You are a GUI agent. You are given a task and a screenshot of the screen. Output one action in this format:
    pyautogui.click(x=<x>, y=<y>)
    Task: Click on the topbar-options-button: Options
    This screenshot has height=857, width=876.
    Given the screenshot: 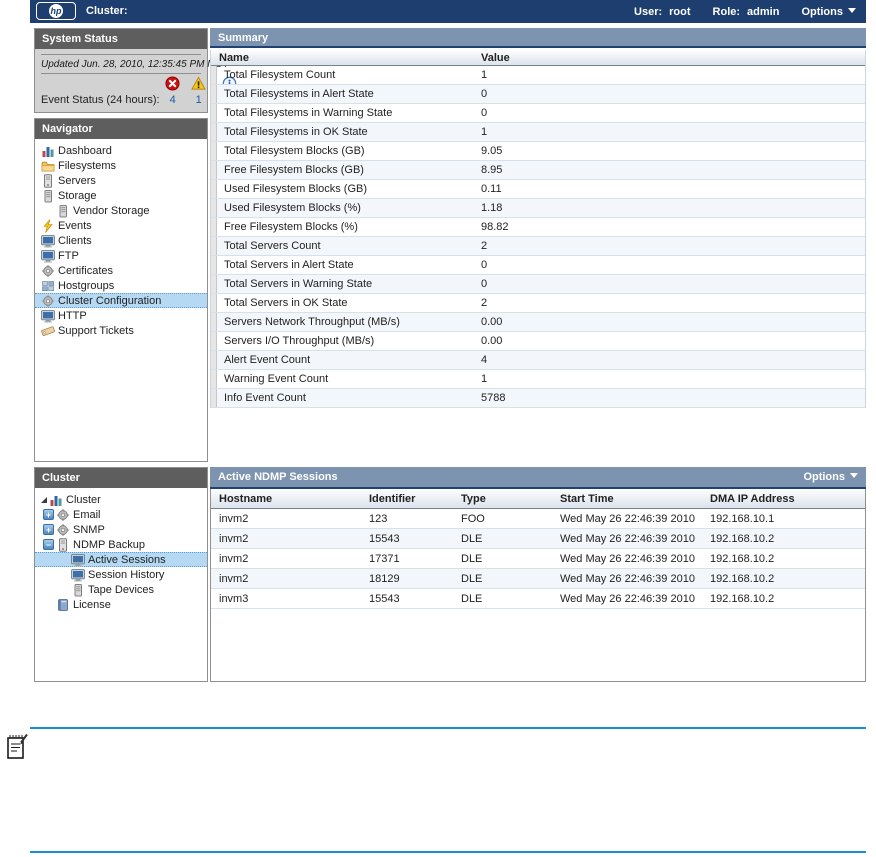 What is the action you would take?
    pyautogui.click(x=828, y=12)
    